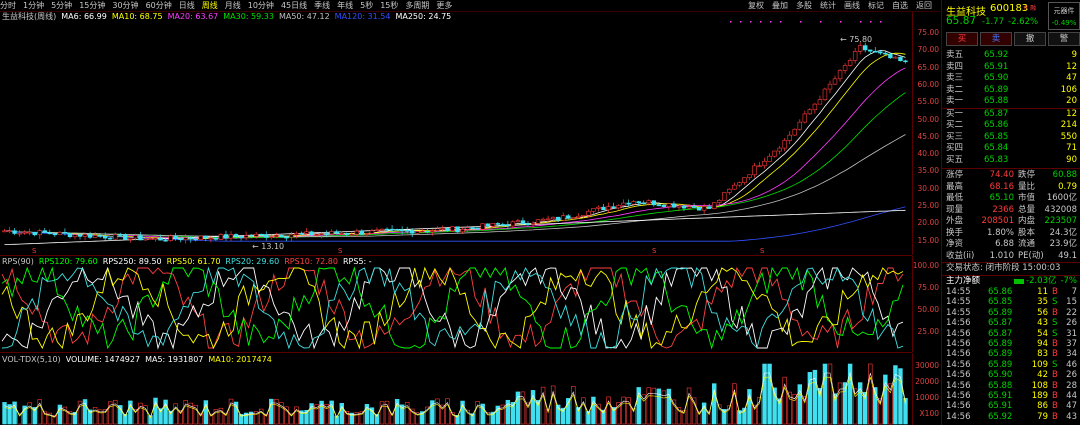 This screenshot has width=1080, height=425. Describe the element at coordinates (1011, 365) in the screenshot. I see `tick-row: 14:56 65.89 109 S 46` at that location.